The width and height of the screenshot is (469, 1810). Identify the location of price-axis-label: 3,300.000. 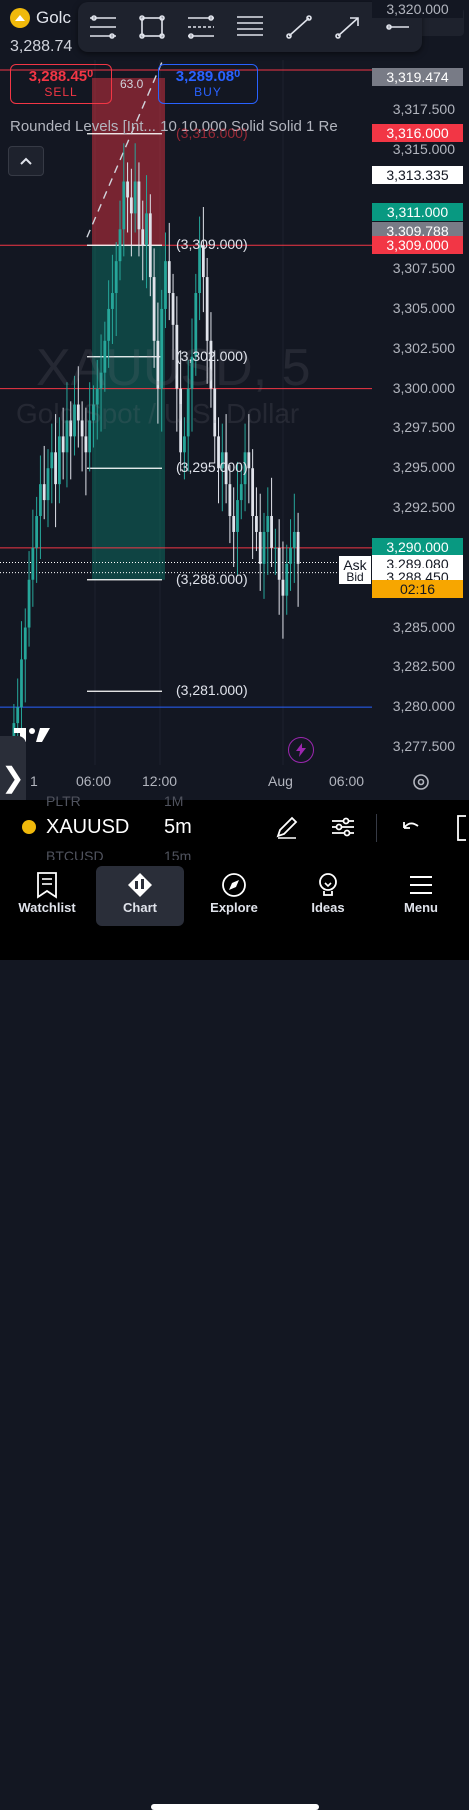
(423, 387).